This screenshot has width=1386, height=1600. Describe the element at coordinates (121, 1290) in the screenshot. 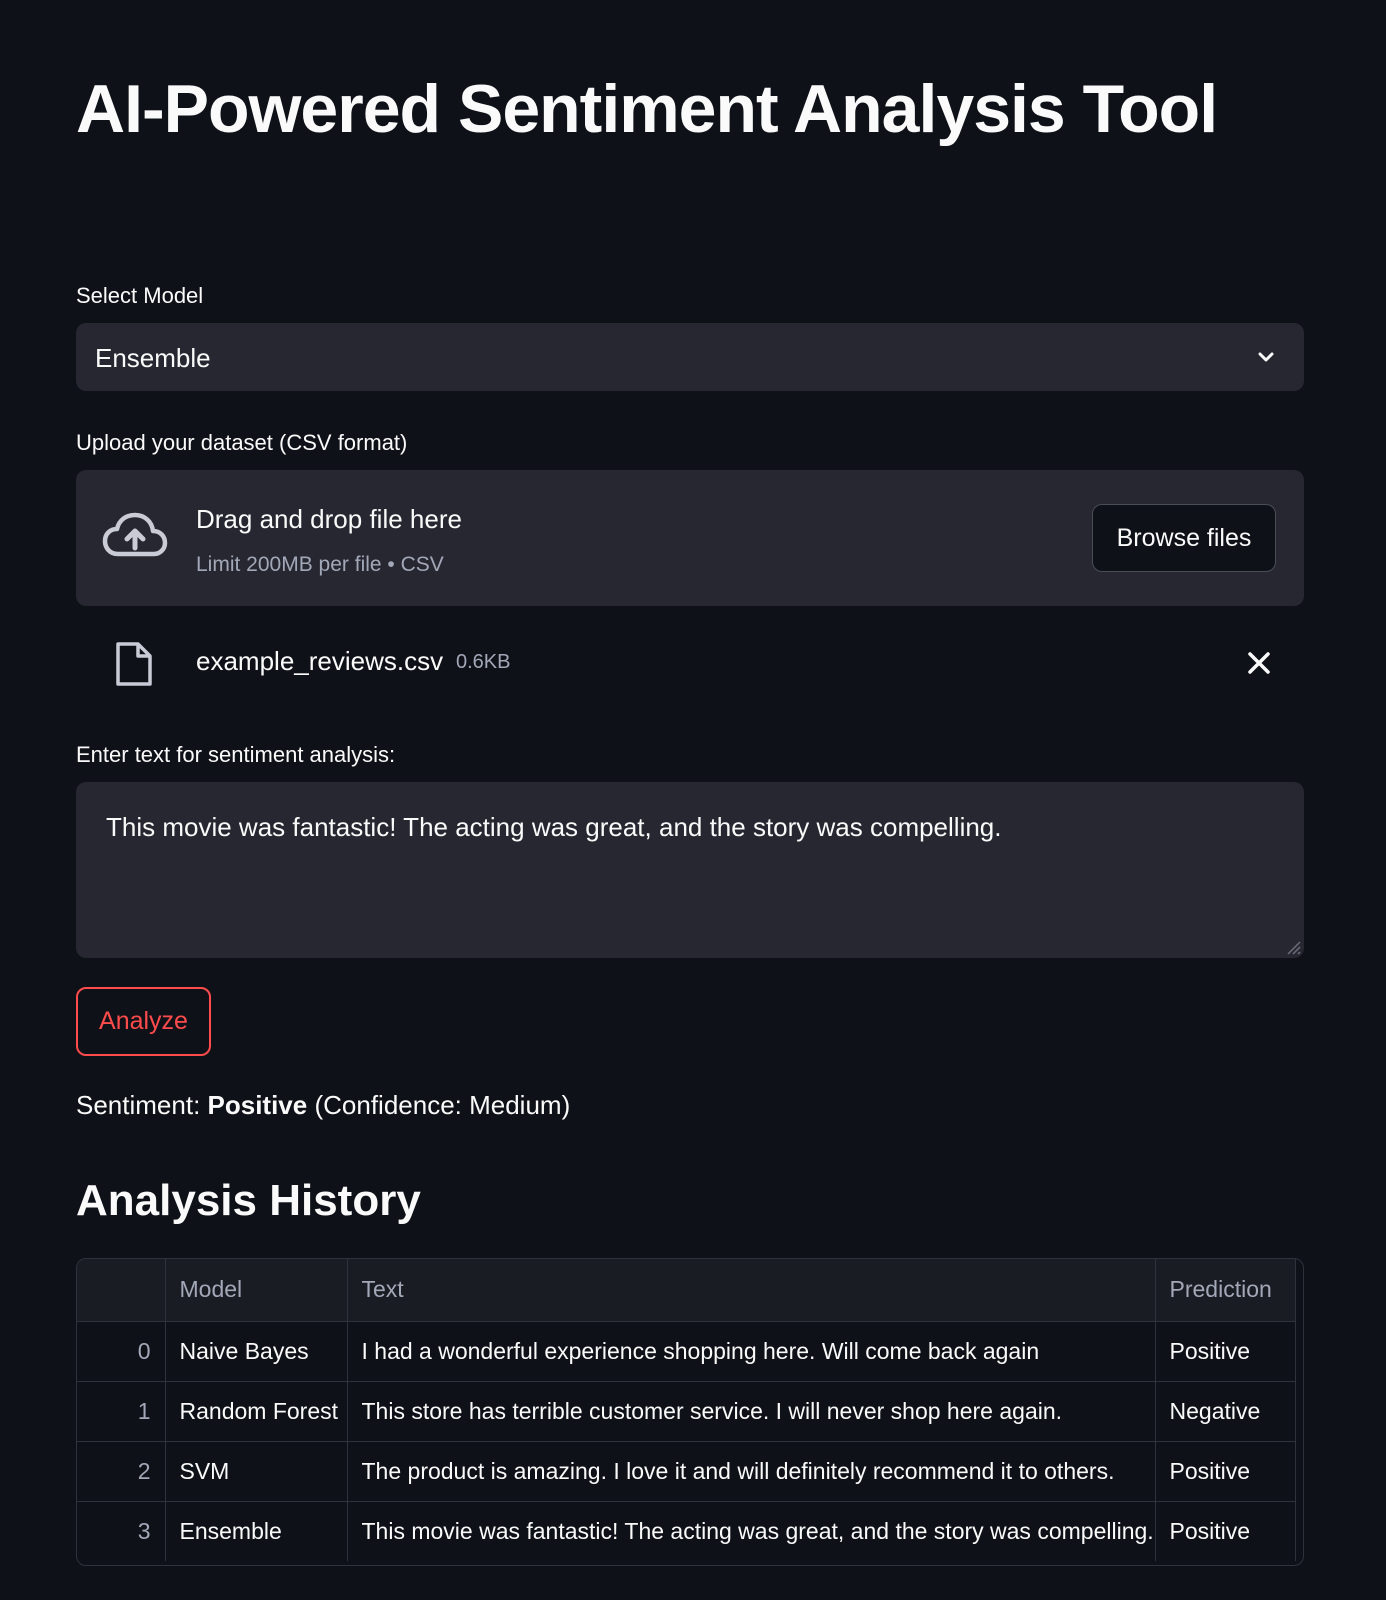

I see `column-header-index` at that location.